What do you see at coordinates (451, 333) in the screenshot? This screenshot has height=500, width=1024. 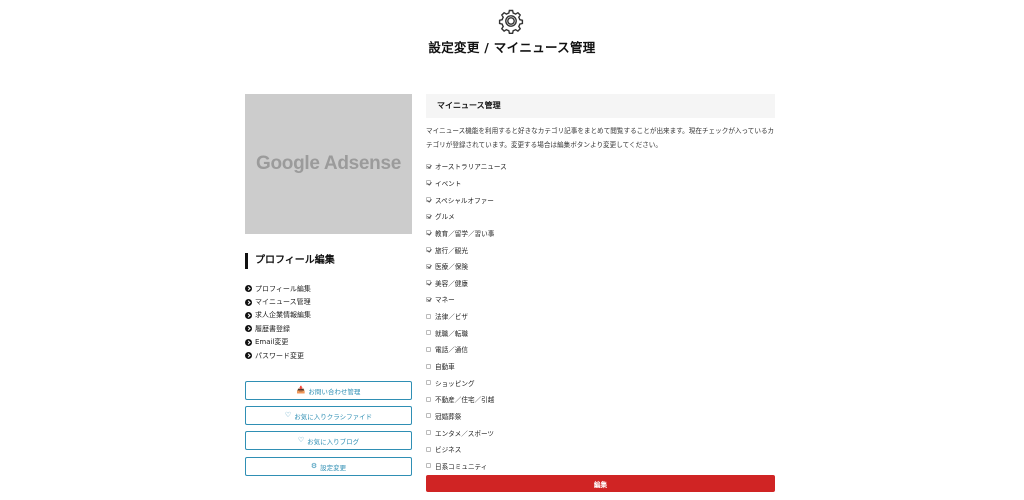 I see `category-label: 就職／転職` at bounding box center [451, 333].